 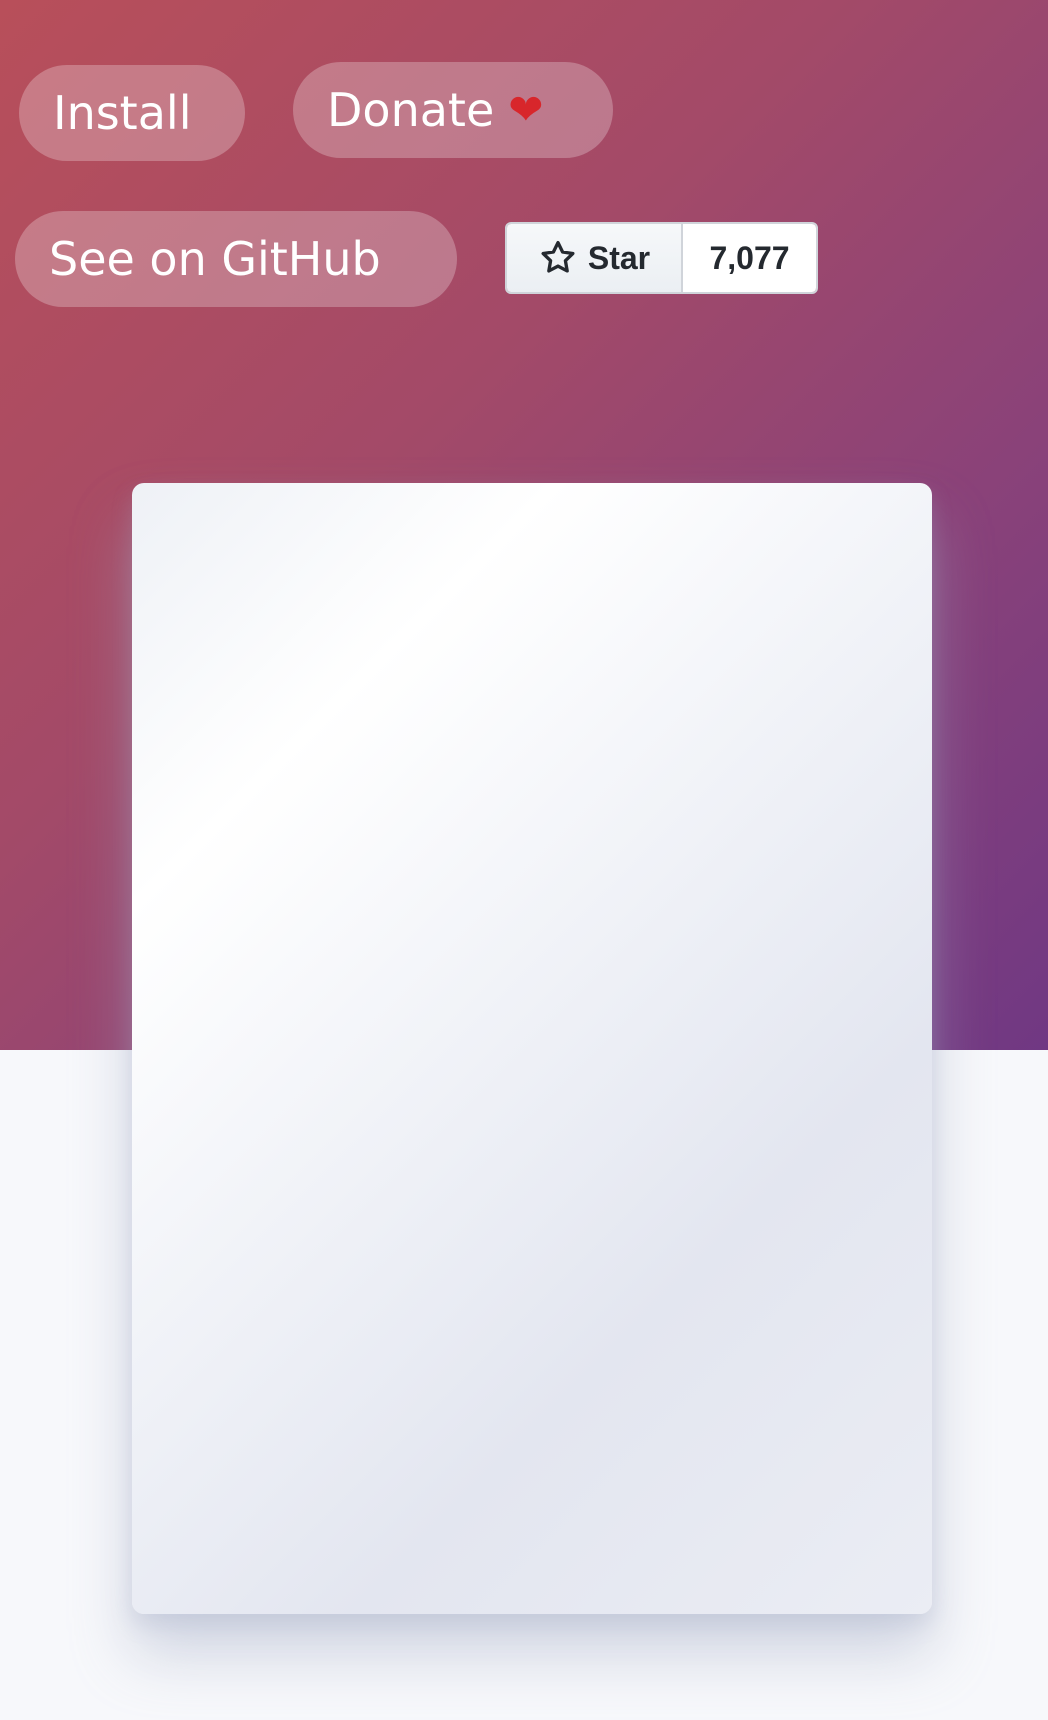 What do you see at coordinates (215, 259) in the screenshot?
I see `see-on-github-label: See on GitHub` at bounding box center [215, 259].